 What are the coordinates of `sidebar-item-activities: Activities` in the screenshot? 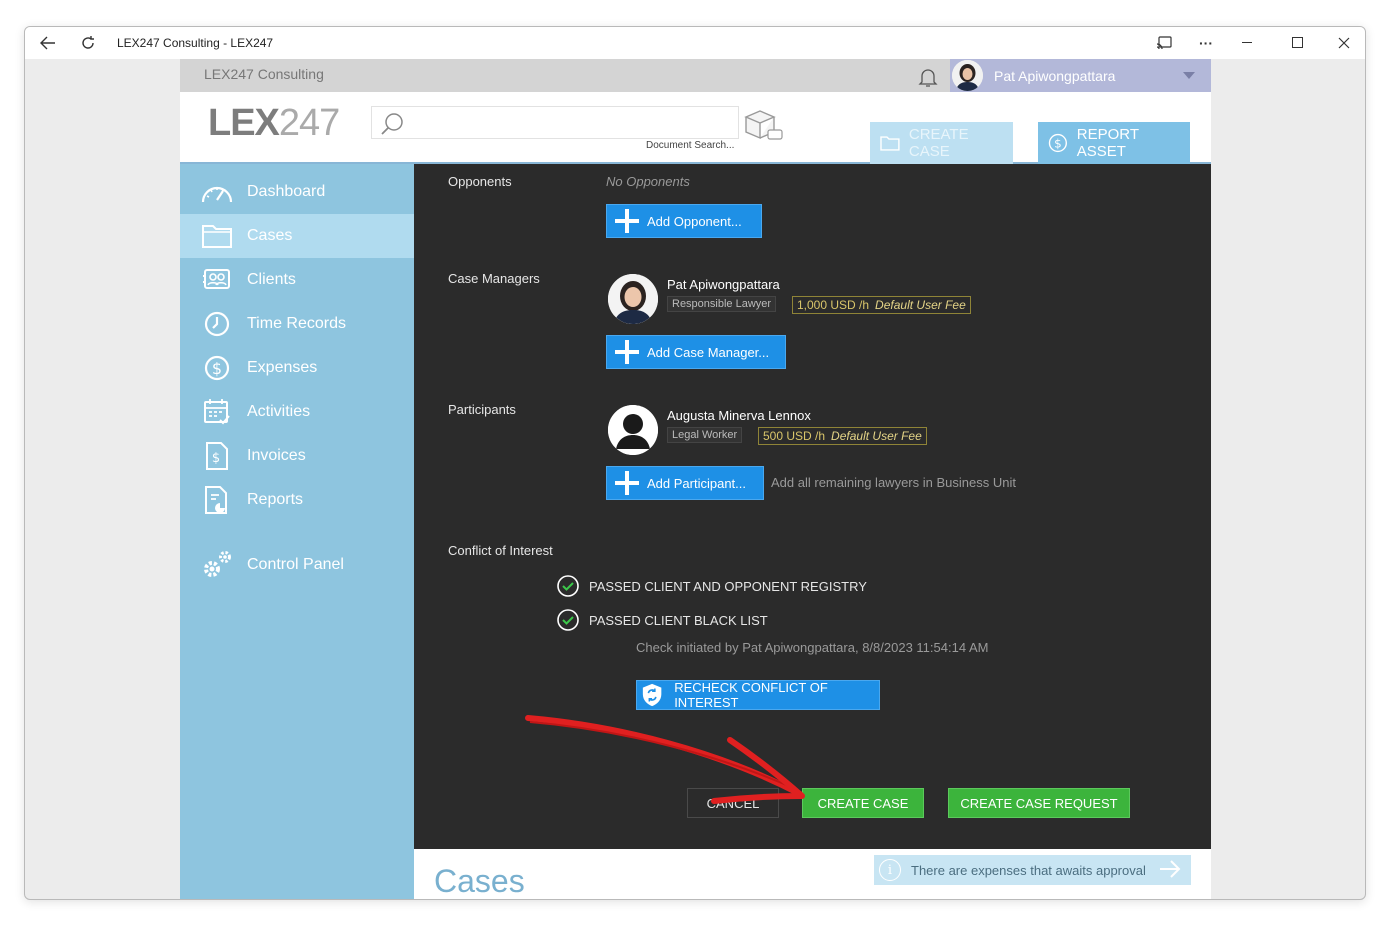 It's located at (297, 412).